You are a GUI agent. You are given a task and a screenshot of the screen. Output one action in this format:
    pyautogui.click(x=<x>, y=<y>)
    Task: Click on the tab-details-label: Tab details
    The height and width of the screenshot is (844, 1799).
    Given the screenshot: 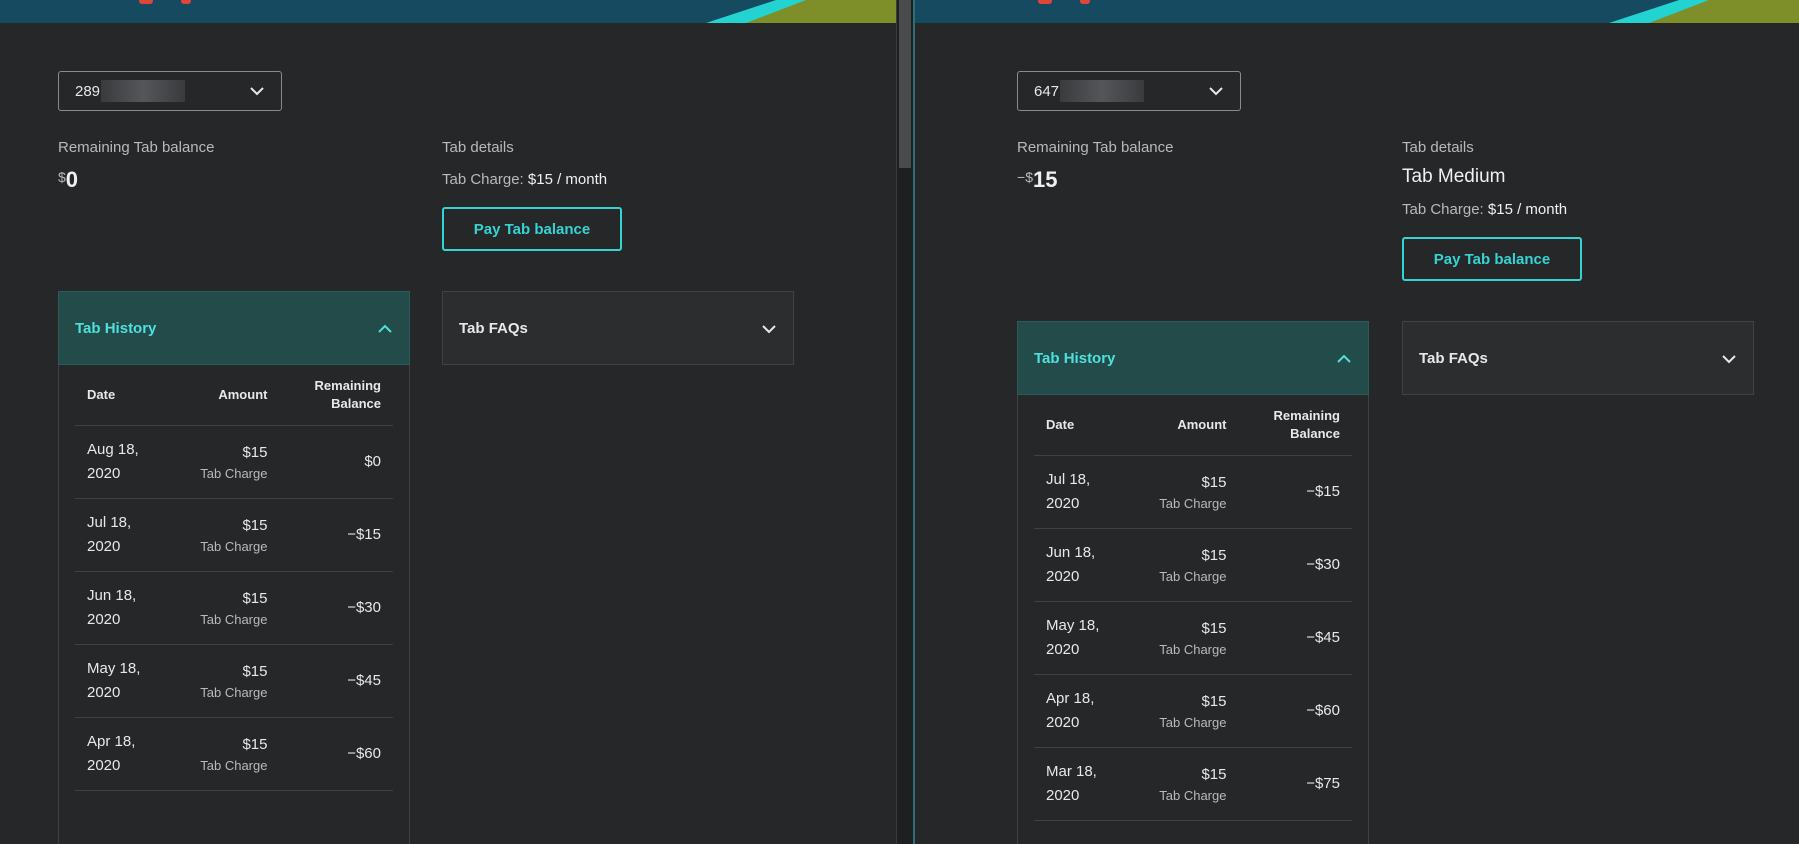 What is the action you would take?
    pyautogui.click(x=478, y=147)
    